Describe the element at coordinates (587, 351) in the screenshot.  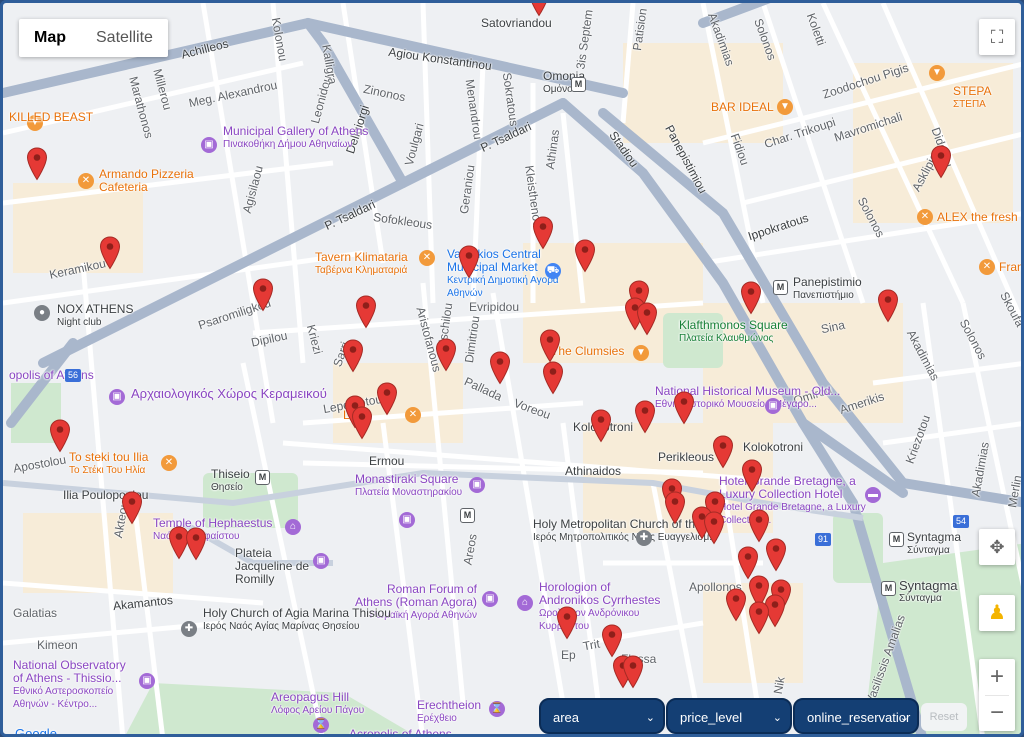
I see `place-clumsies: The Clumsies` at that location.